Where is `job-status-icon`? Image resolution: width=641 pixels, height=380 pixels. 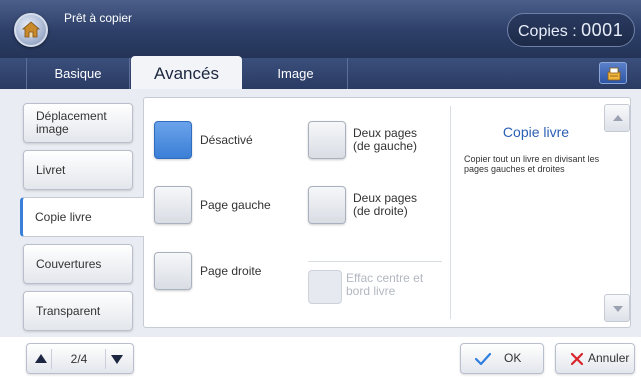 job-status-icon is located at coordinates (614, 74).